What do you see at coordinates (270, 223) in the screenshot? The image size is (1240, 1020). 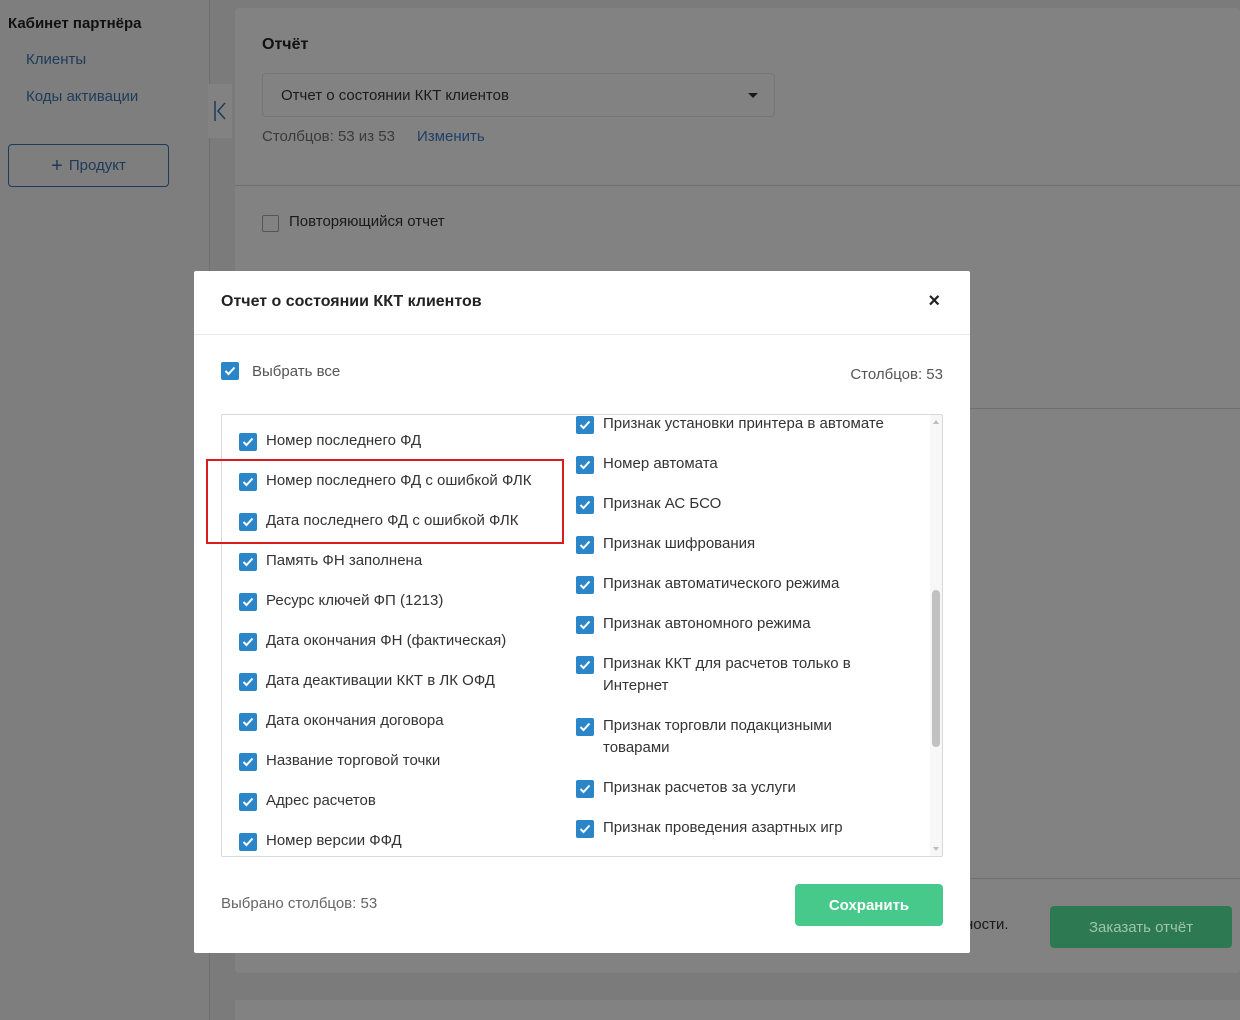 I see `repeat-report-checkbox` at bounding box center [270, 223].